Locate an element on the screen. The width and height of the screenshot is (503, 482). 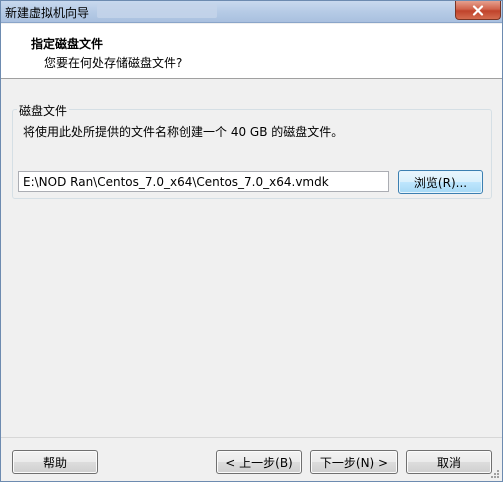
page-subtitle: 您要在何处存储磁盘文件? is located at coordinates (113, 63).